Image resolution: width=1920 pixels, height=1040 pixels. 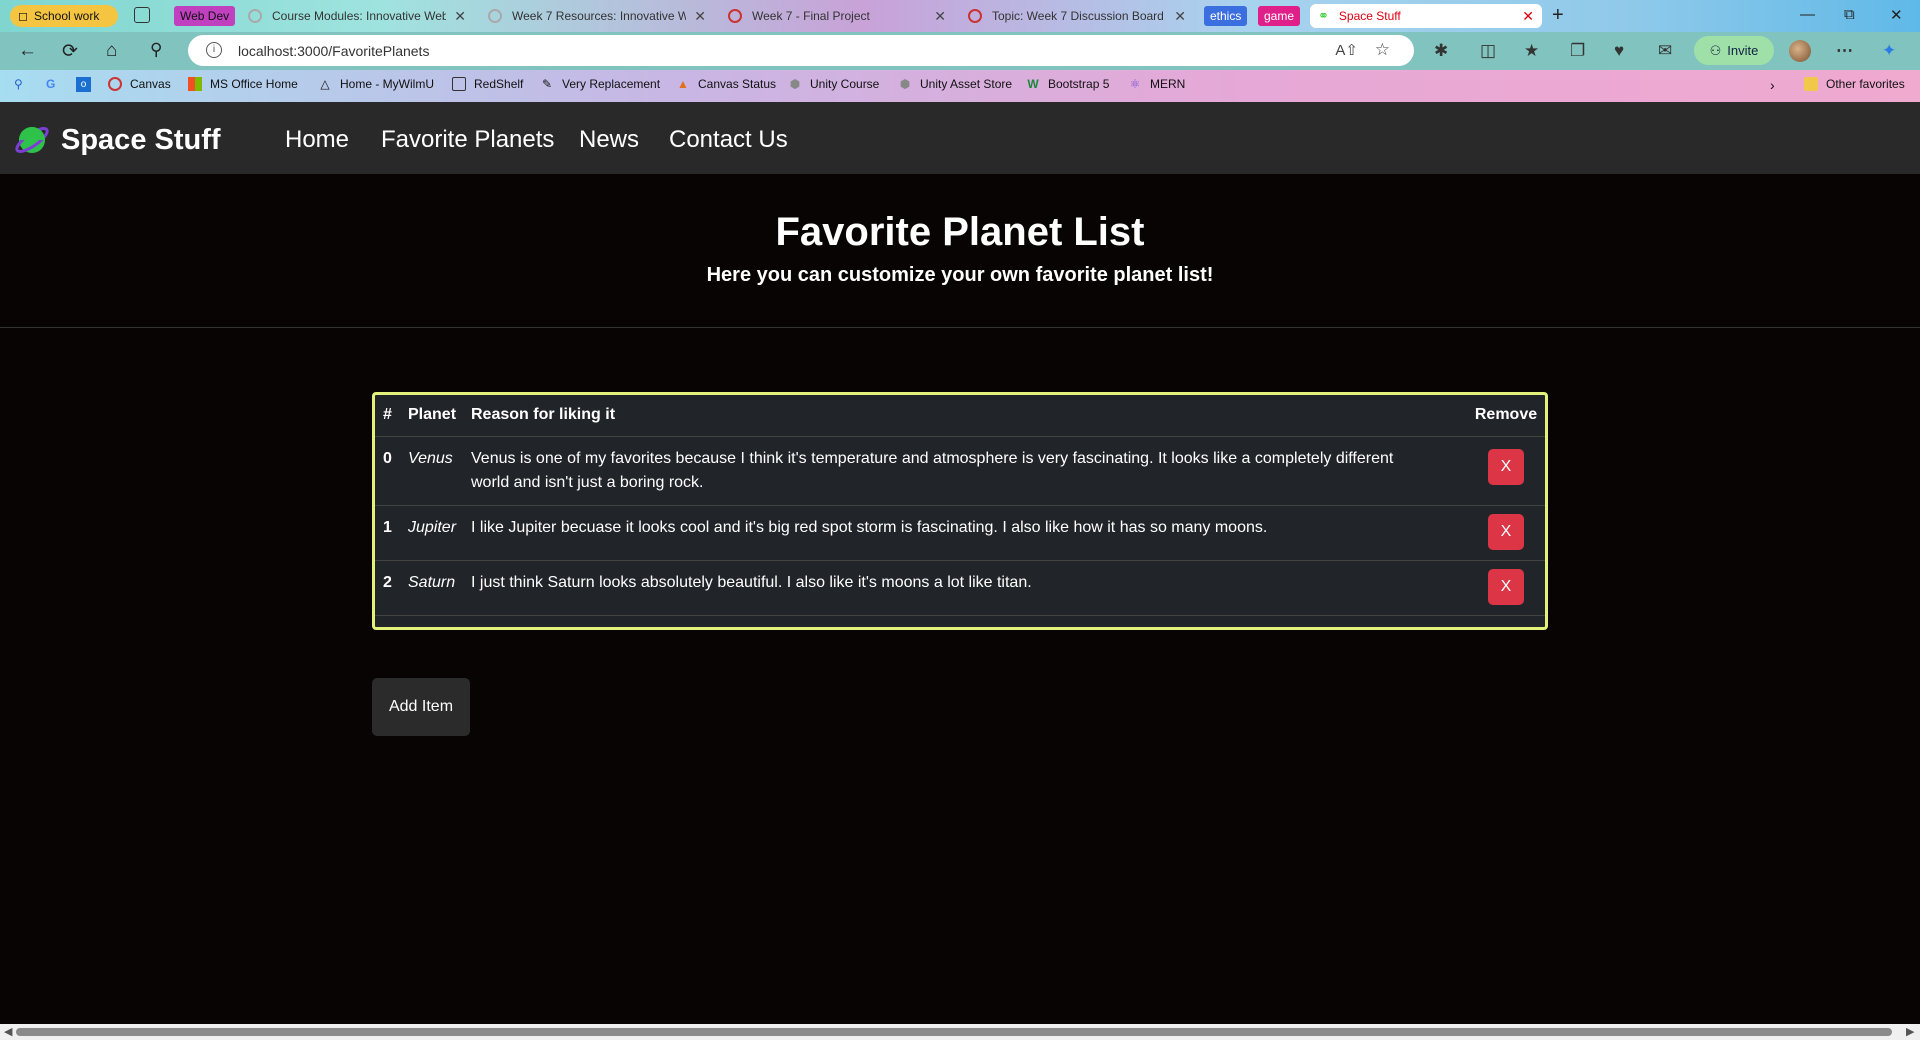 What do you see at coordinates (1168, 84) in the screenshot?
I see `favorite-label: MERN` at bounding box center [1168, 84].